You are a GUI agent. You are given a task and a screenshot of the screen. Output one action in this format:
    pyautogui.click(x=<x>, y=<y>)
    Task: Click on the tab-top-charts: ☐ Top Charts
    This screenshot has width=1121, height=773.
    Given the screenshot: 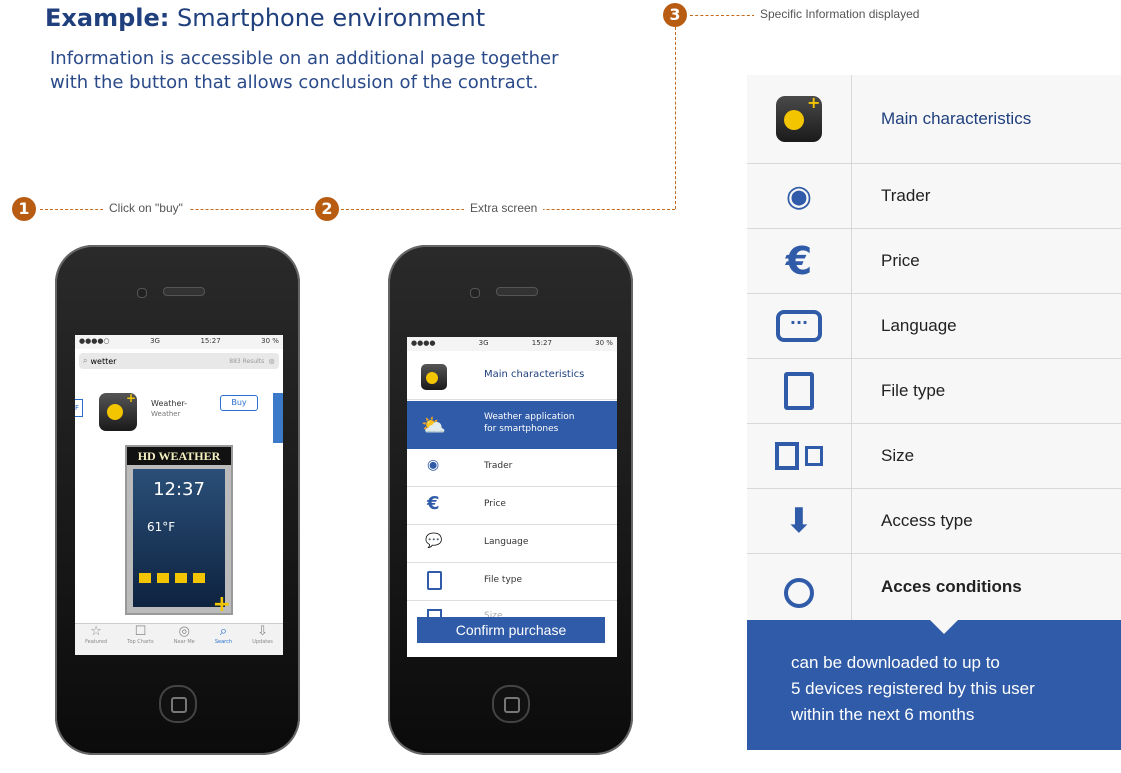 What is the action you would take?
    pyautogui.click(x=140, y=639)
    